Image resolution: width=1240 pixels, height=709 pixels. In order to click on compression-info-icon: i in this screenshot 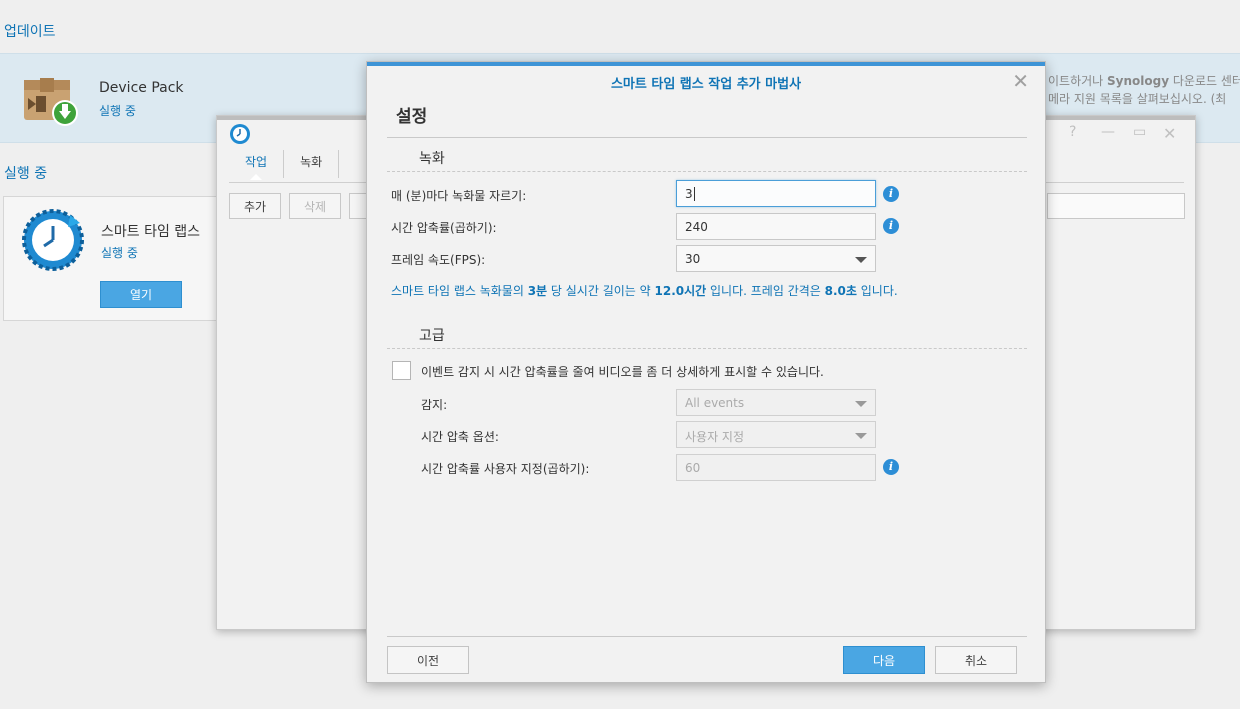, I will do `click(891, 226)`.